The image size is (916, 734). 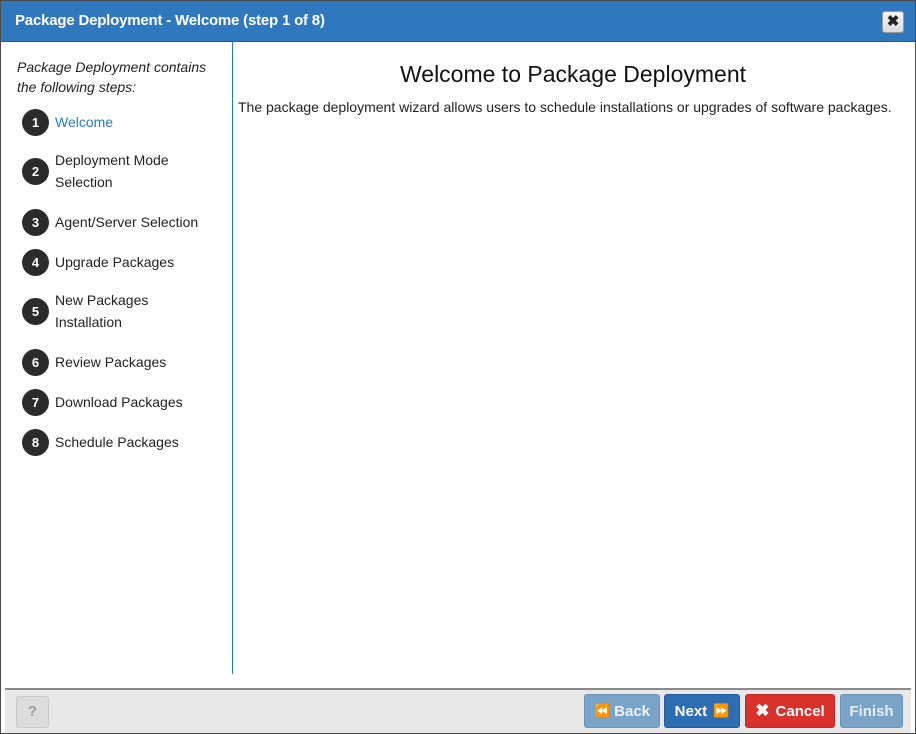 What do you see at coordinates (573, 74) in the screenshot?
I see `page-title: Welcome to Package Deployment` at bounding box center [573, 74].